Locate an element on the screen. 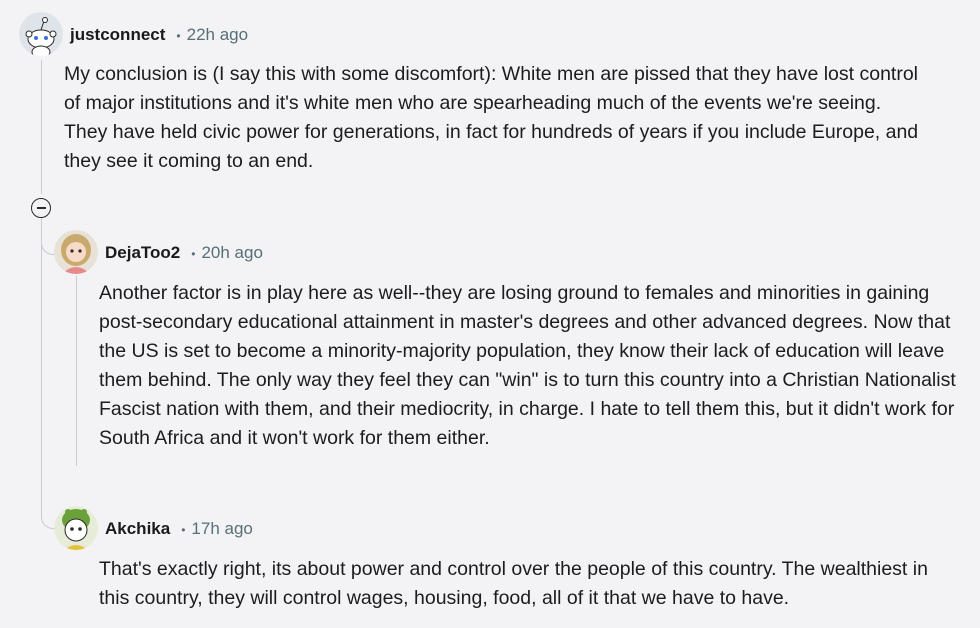 This screenshot has width=980, height=628. thread-line-replies is located at coordinates (41, 351).